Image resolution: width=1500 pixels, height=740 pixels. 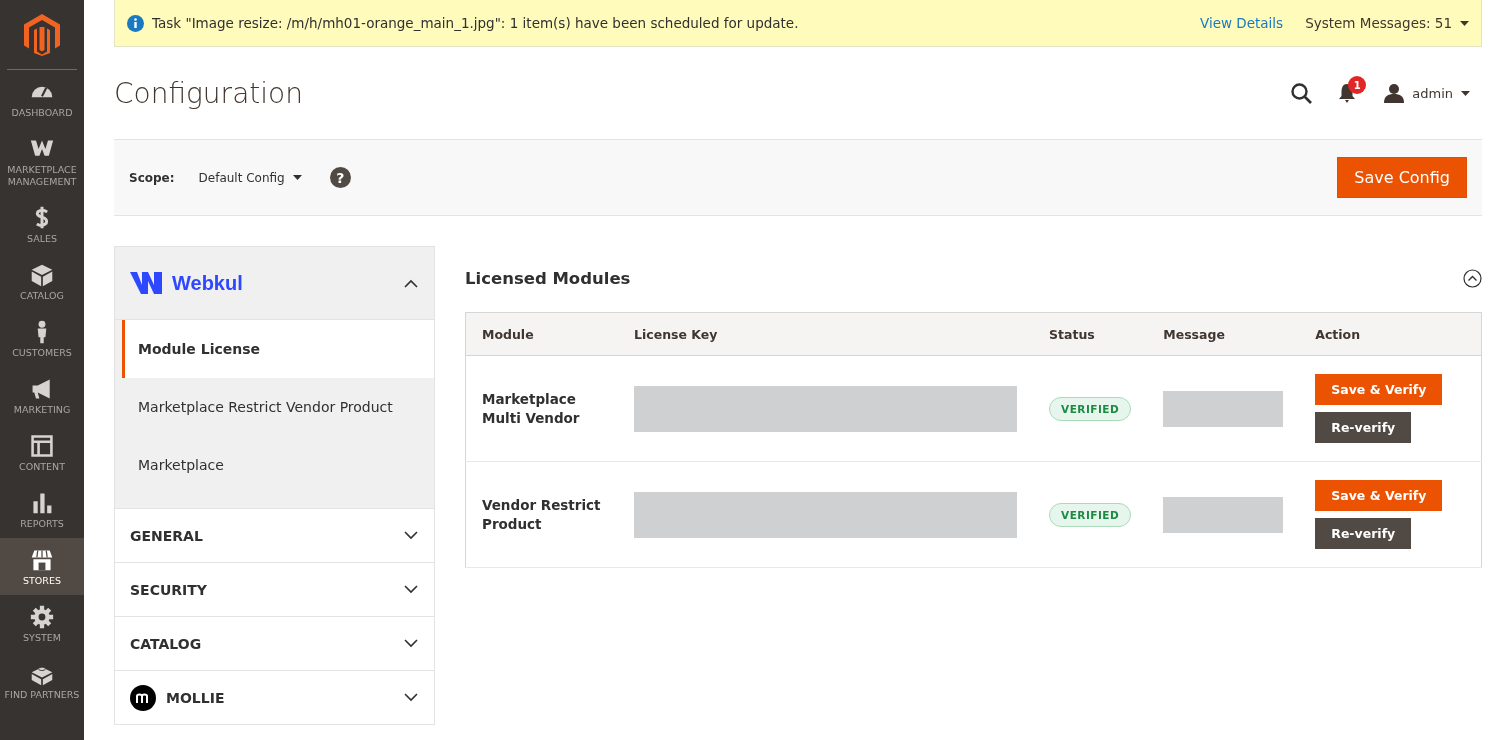 I want to click on bar-chart-icon, so click(x=42, y=503).